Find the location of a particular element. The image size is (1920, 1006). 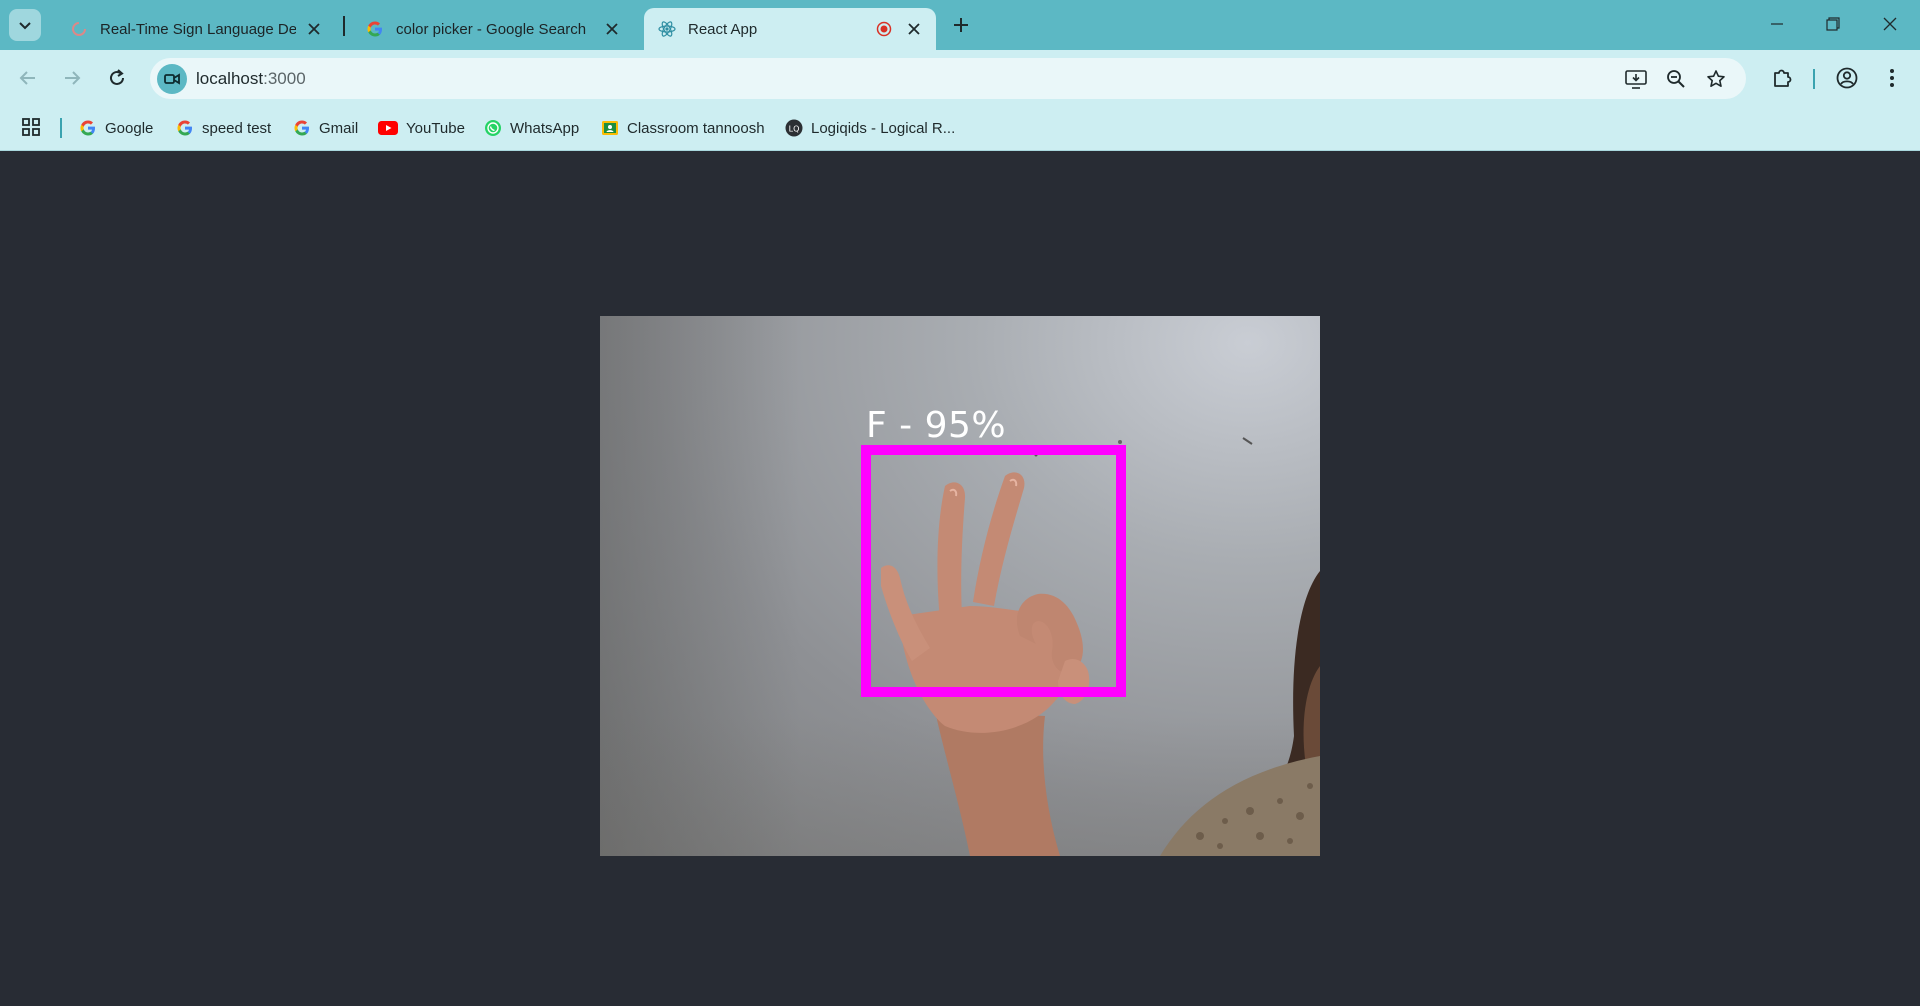

detection-label: F - 95% is located at coordinates (936, 425).